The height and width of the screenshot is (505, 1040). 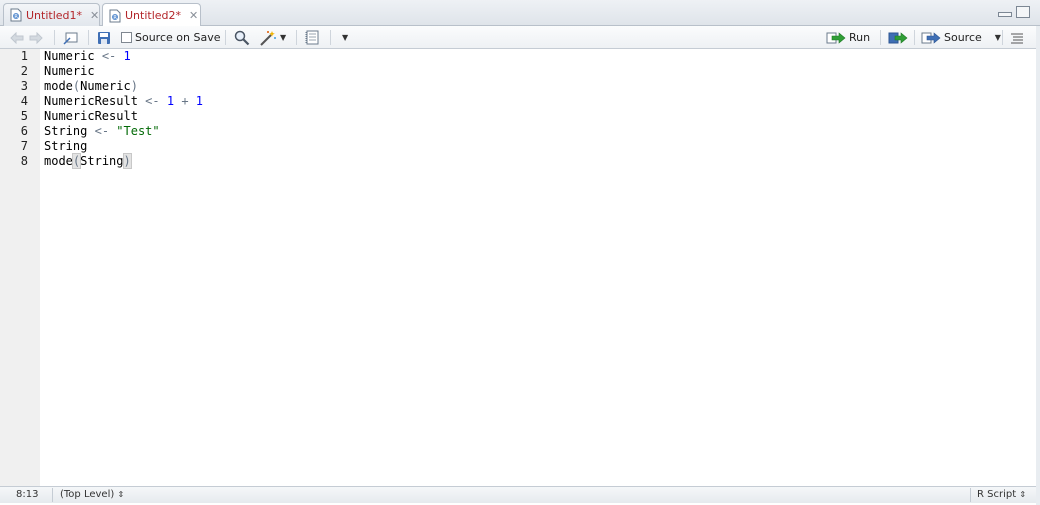 I want to click on outline-icon, so click(x=1017, y=38).